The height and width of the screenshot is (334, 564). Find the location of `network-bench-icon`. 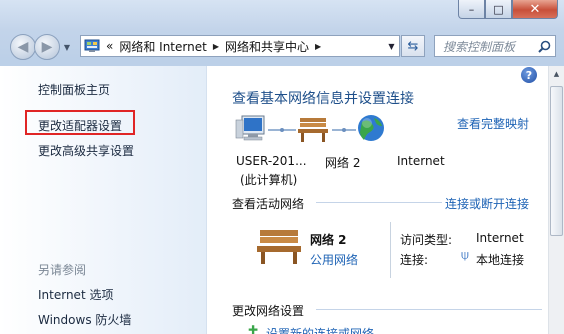

network-bench-icon is located at coordinates (313, 130).